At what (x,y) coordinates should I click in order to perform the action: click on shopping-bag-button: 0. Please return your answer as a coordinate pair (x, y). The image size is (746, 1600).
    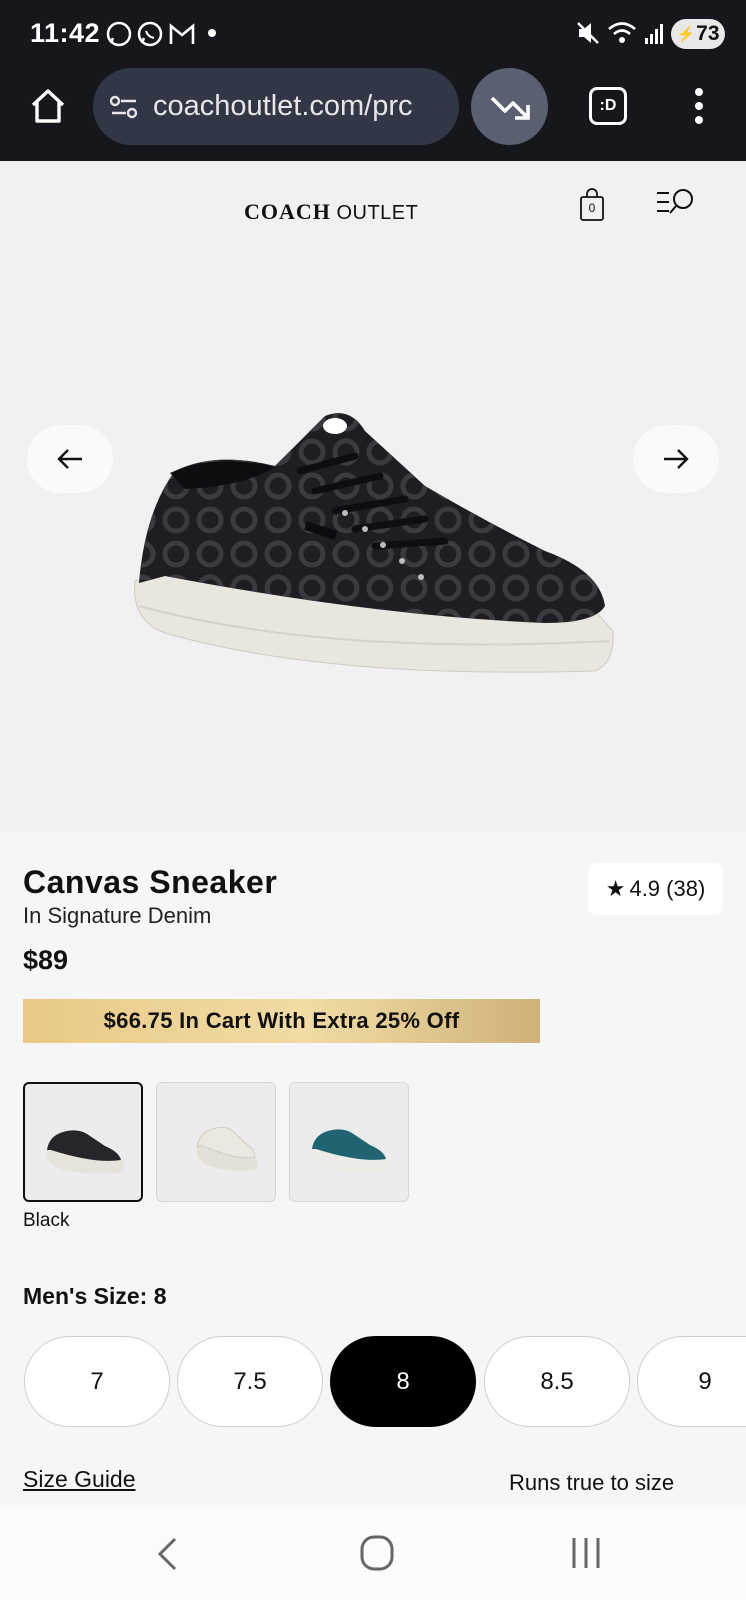
    Looking at the image, I should click on (592, 205).